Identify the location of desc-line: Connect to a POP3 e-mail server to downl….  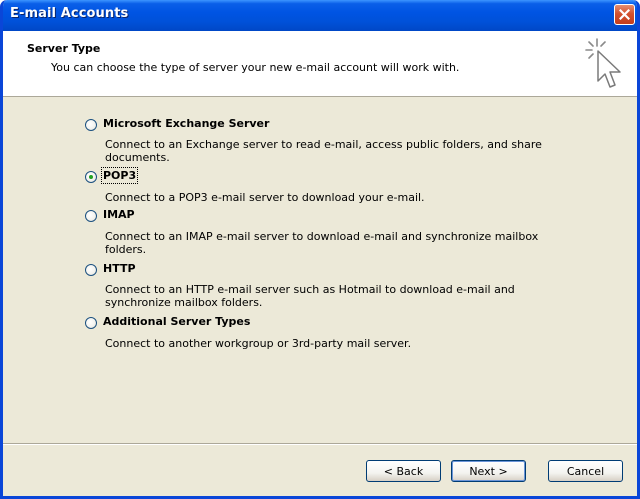
(265, 197).